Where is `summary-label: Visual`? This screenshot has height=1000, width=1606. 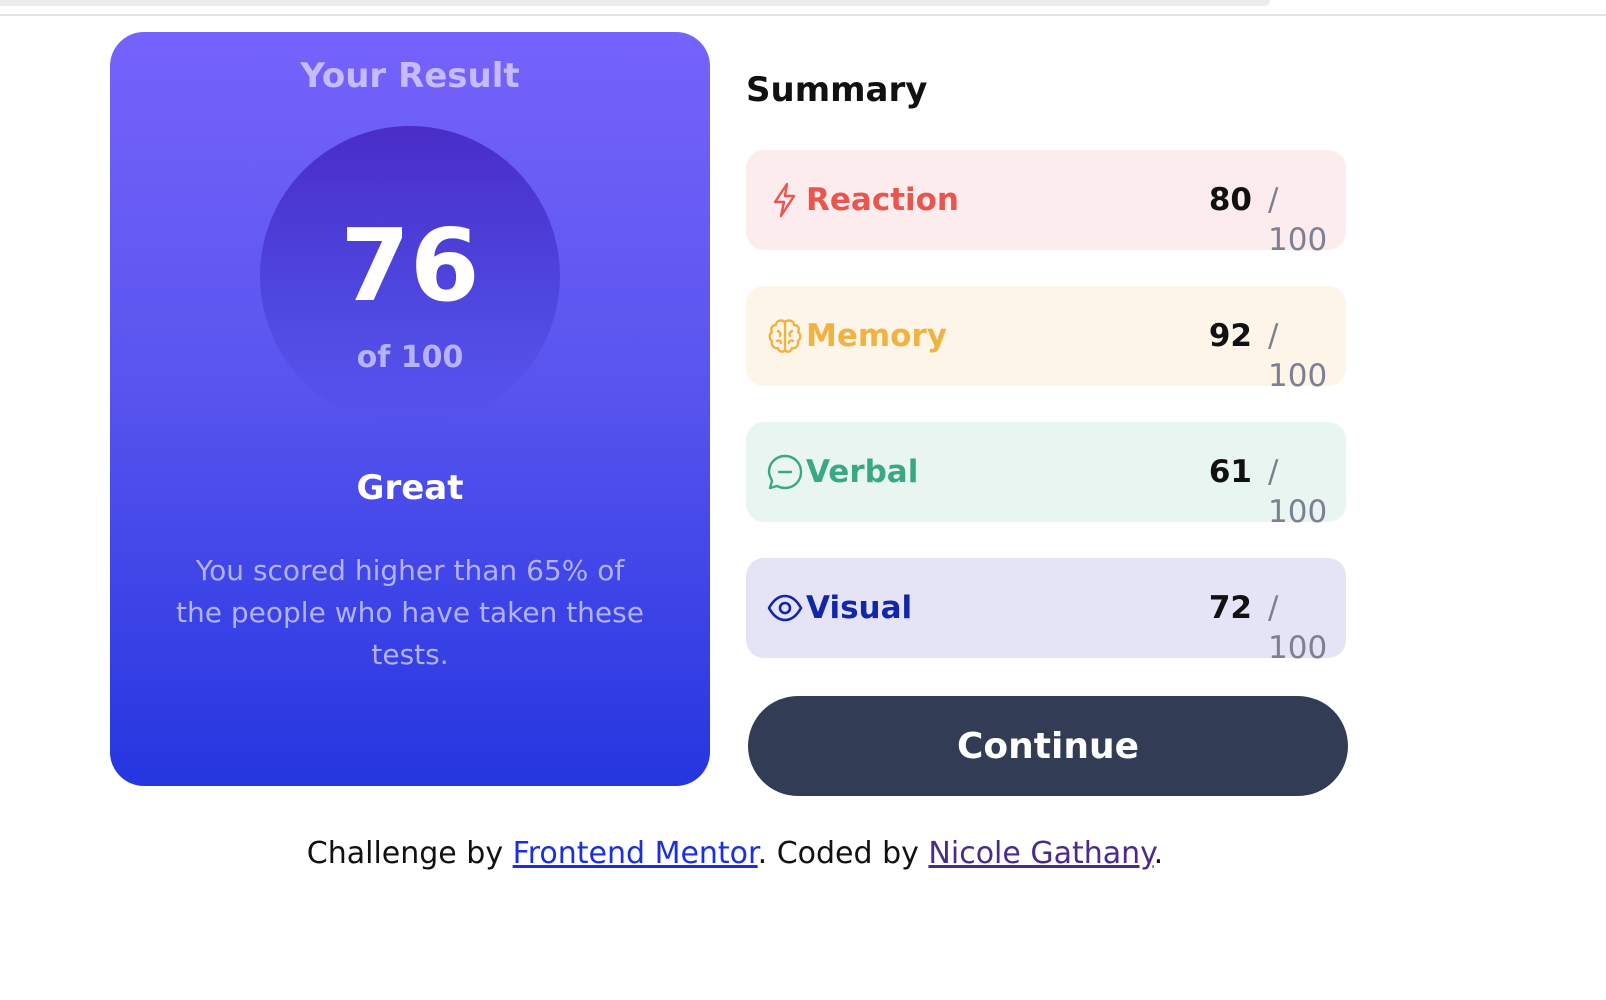
summary-label: Visual is located at coordinates (859, 608).